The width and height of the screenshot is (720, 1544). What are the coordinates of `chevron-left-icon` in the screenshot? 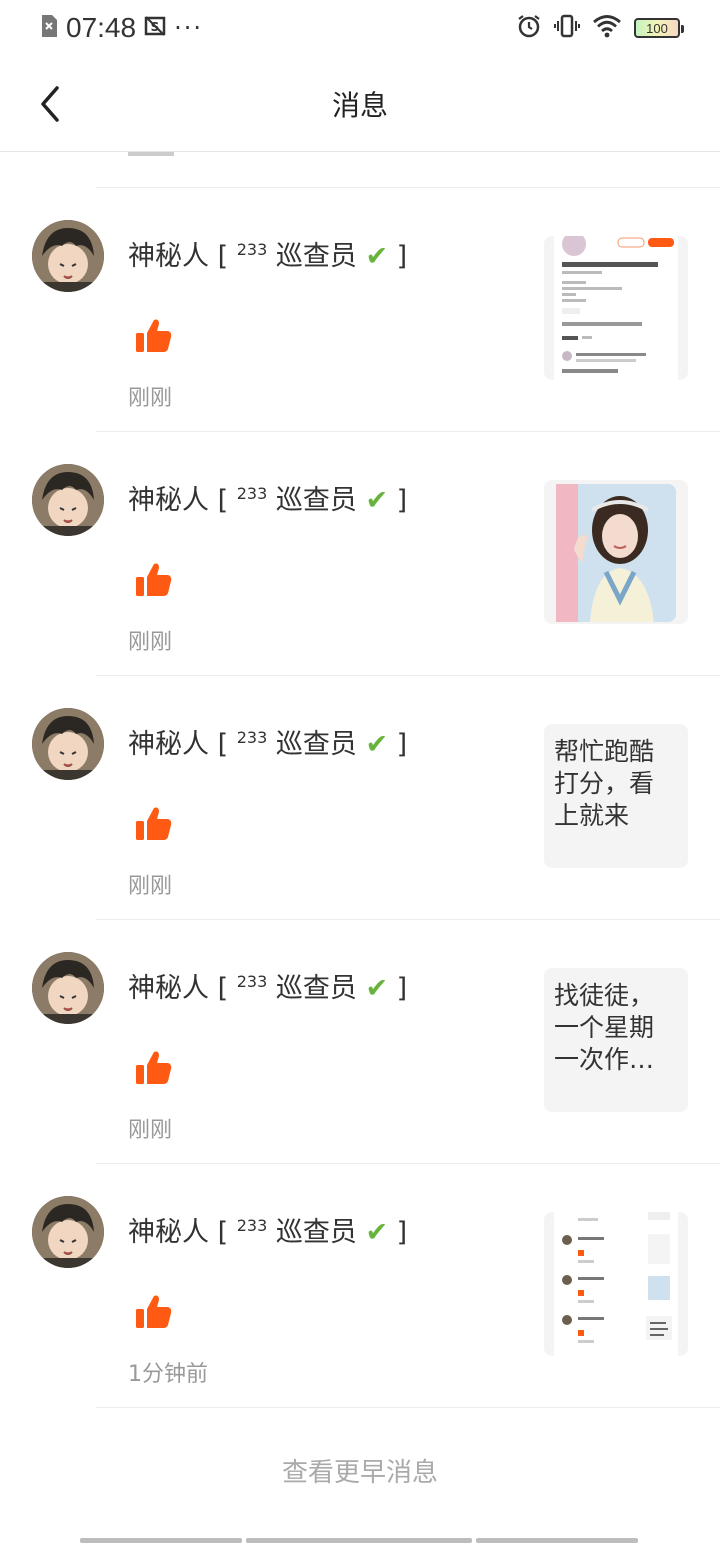 It's located at (50, 104).